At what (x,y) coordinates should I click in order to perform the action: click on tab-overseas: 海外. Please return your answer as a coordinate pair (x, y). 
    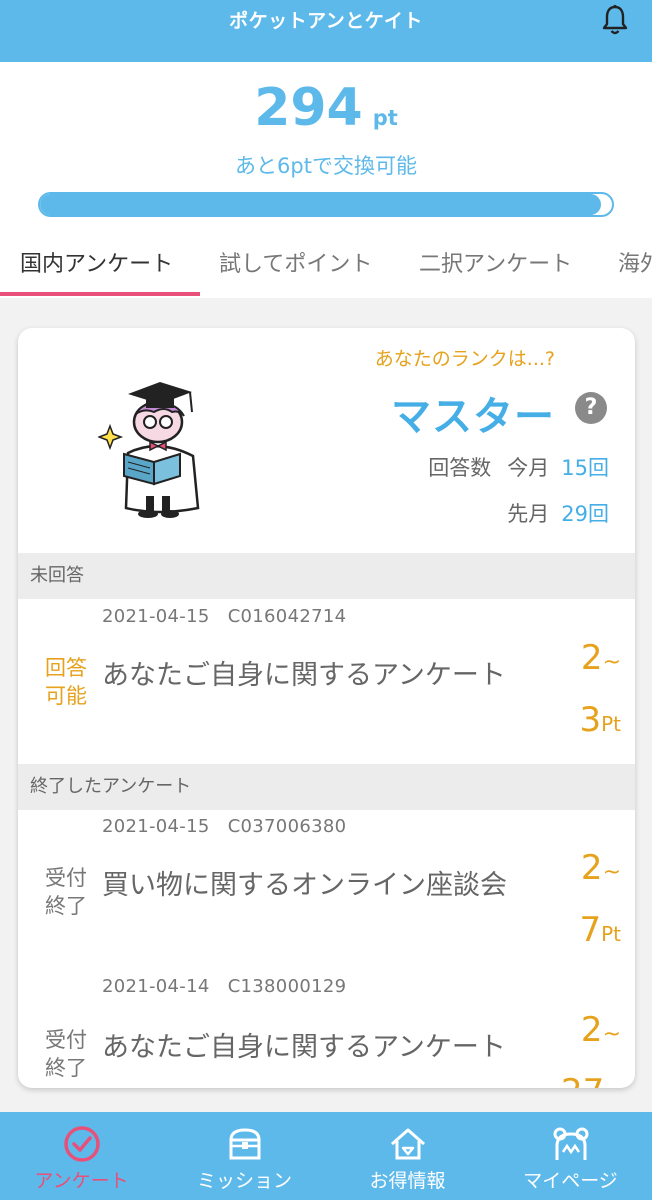
    Looking at the image, I should click on (635, 262).